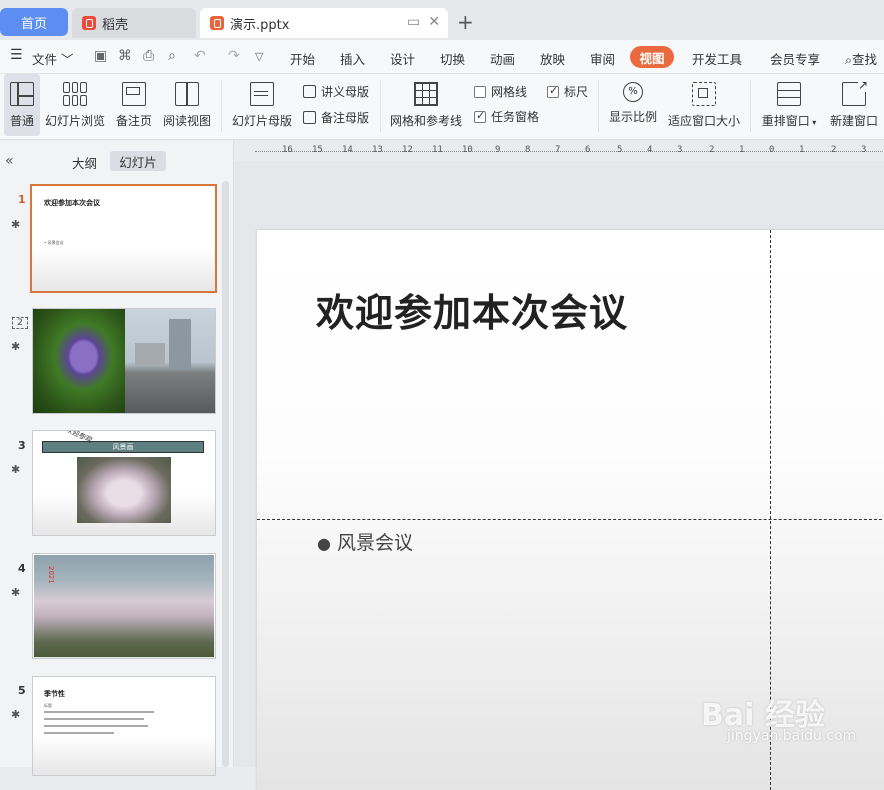 The width and height of the screenshot is (884, 790). What do you see at coordinates (217, 23) in the screenshot?
I see `presentation-file-icon` at bounding box center [217, 23].